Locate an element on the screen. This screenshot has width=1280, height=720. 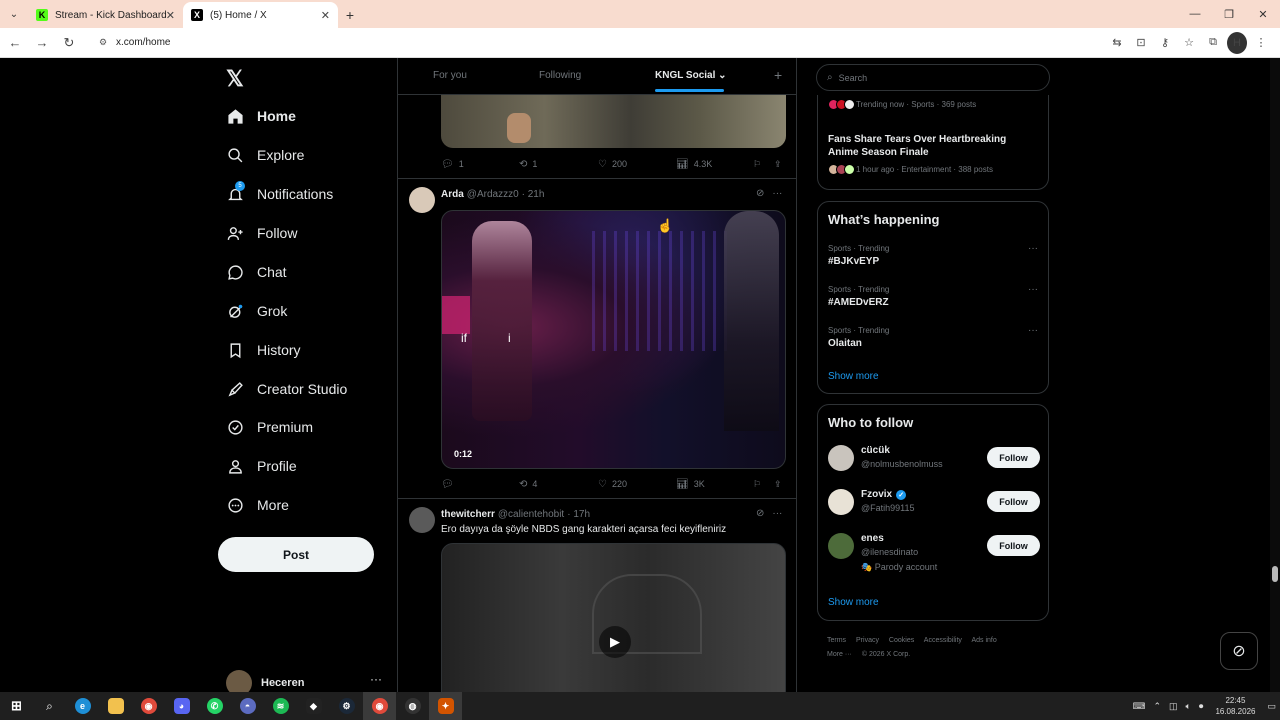
search-input: ⌕ Search is located at coordinates (933, 77).